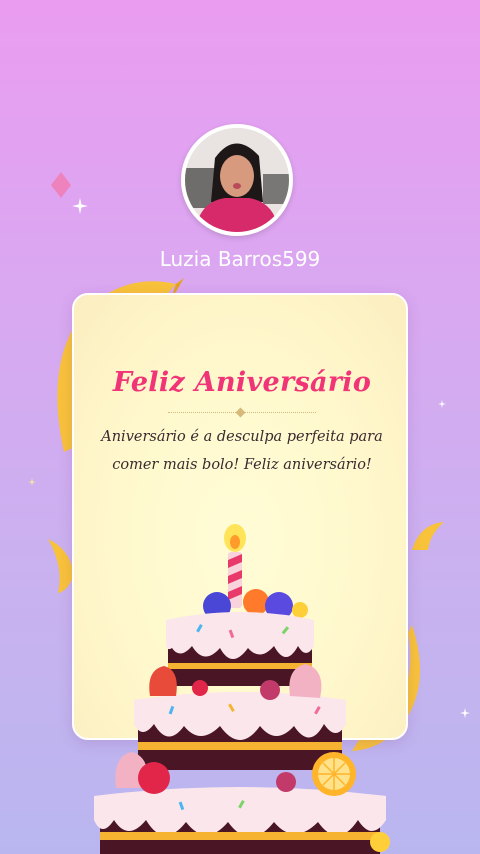 This screenshot has height=854, width=480. What do you see at coordinates (428, 536) in the screenshot?
I see `ribbon-decoration` at bounding box center [428, 536].